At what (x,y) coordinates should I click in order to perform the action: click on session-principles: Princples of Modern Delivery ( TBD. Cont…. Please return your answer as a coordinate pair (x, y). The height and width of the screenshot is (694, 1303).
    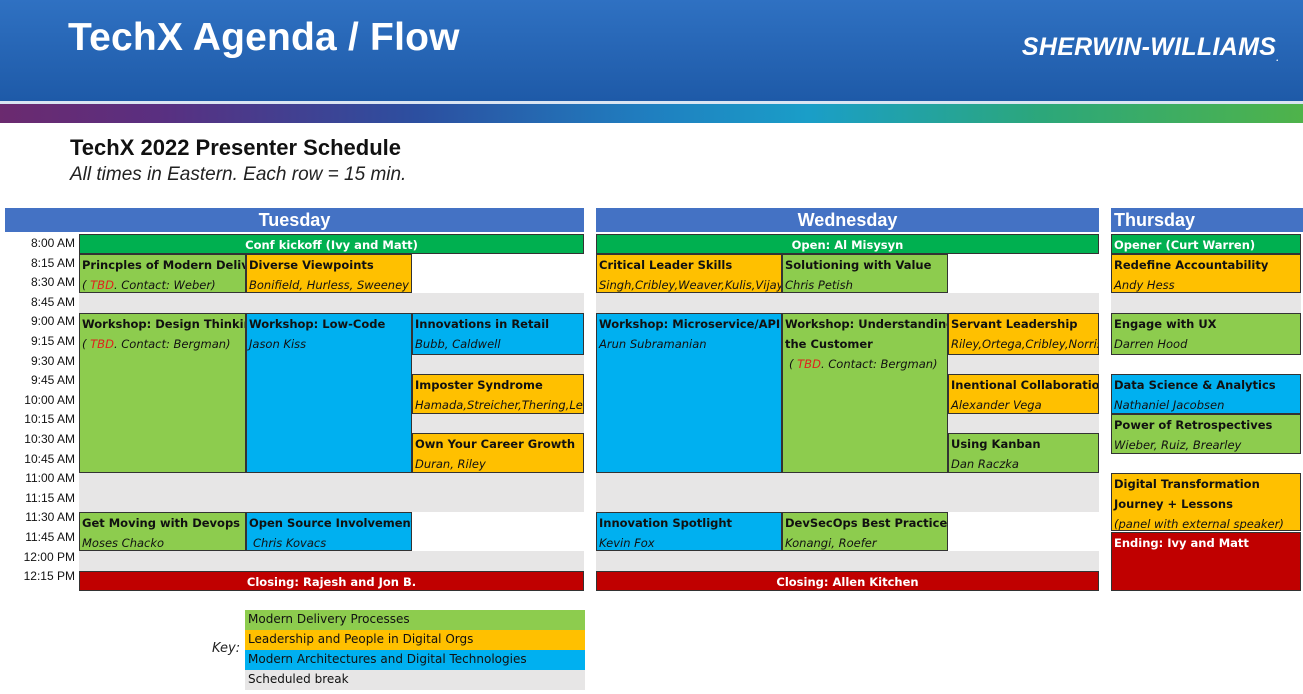
    Looking at the image, I should click on (162, 273).